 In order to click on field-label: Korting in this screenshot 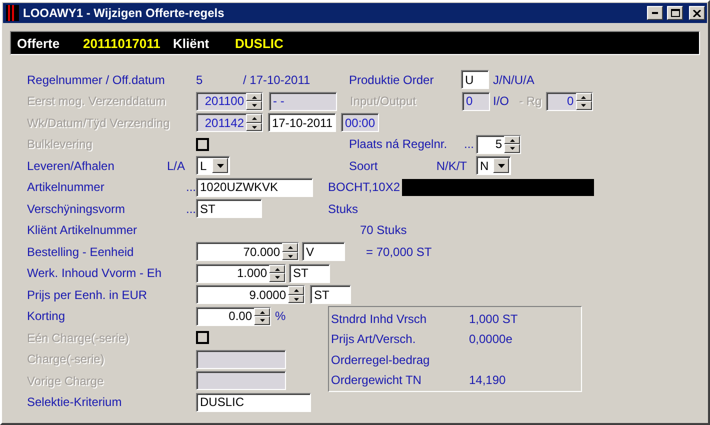, I will do `click(46, 316)`.